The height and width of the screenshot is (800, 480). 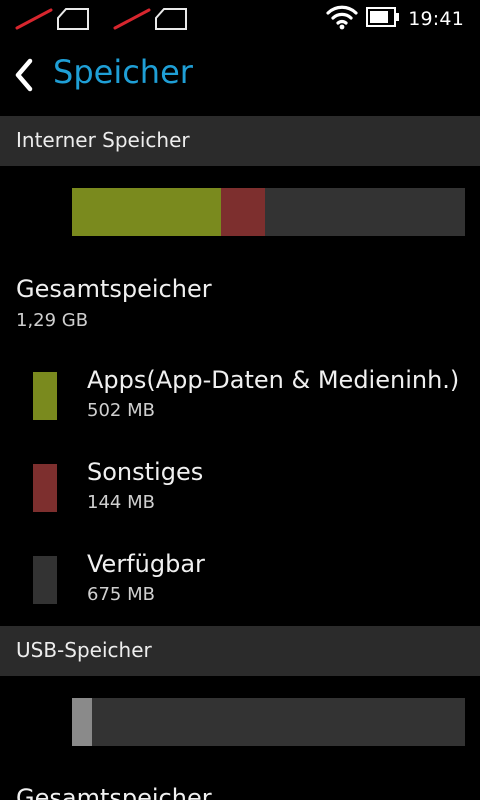 I want to click on app-header: Speicher, so click(x=240, y=77).